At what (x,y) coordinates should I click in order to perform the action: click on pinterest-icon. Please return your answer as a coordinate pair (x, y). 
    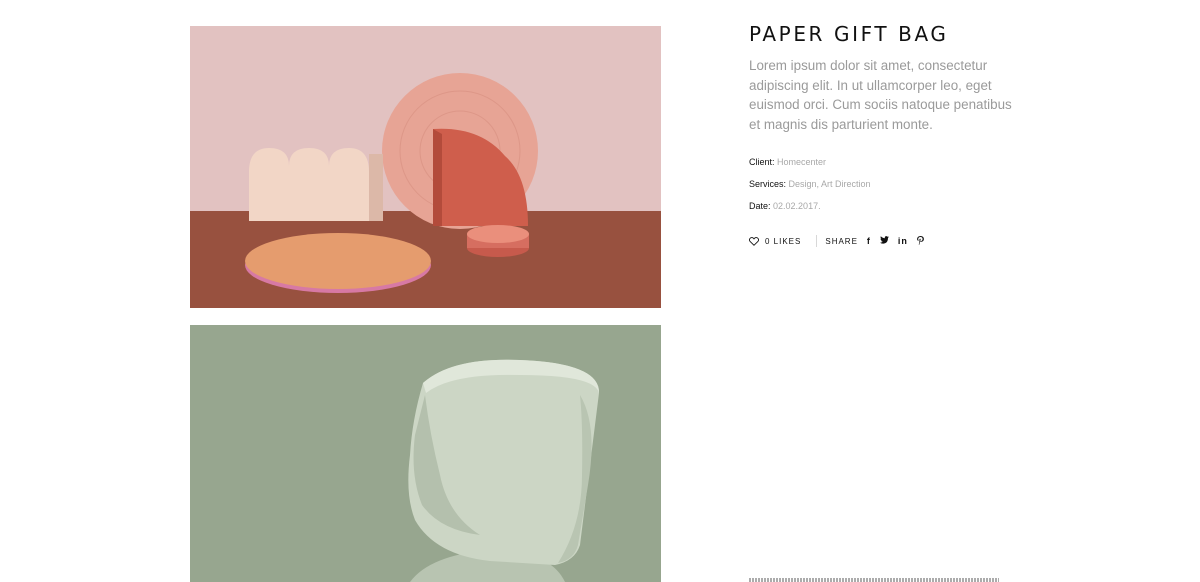
    Looking at the image, I should click on (920, 241).